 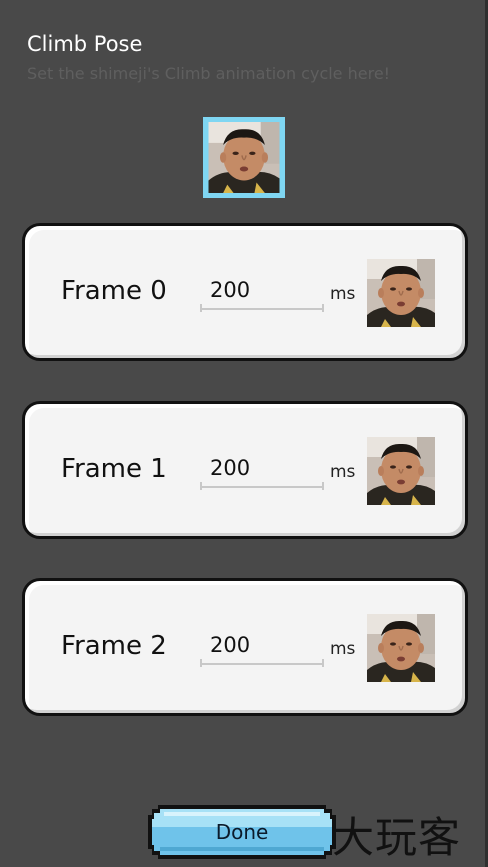 What do you see at coordinates (114, 469) in the screenshot?
I see `frame-label: Frame 1` at bounding box center [114, 469].